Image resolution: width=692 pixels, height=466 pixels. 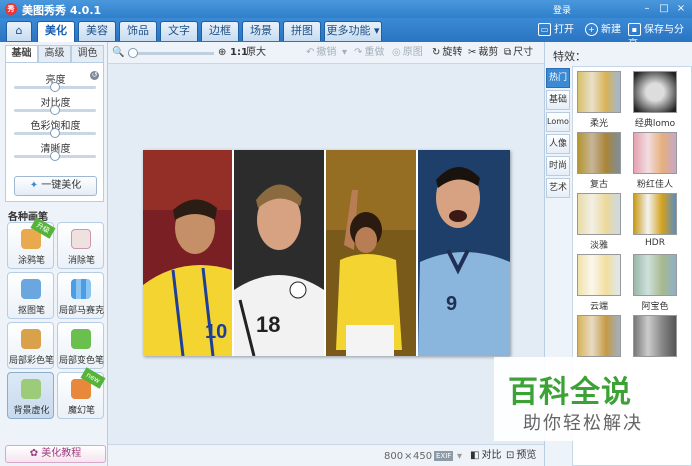 I want to click on tab-accessories: 饰品, so click(x=138, y=31).